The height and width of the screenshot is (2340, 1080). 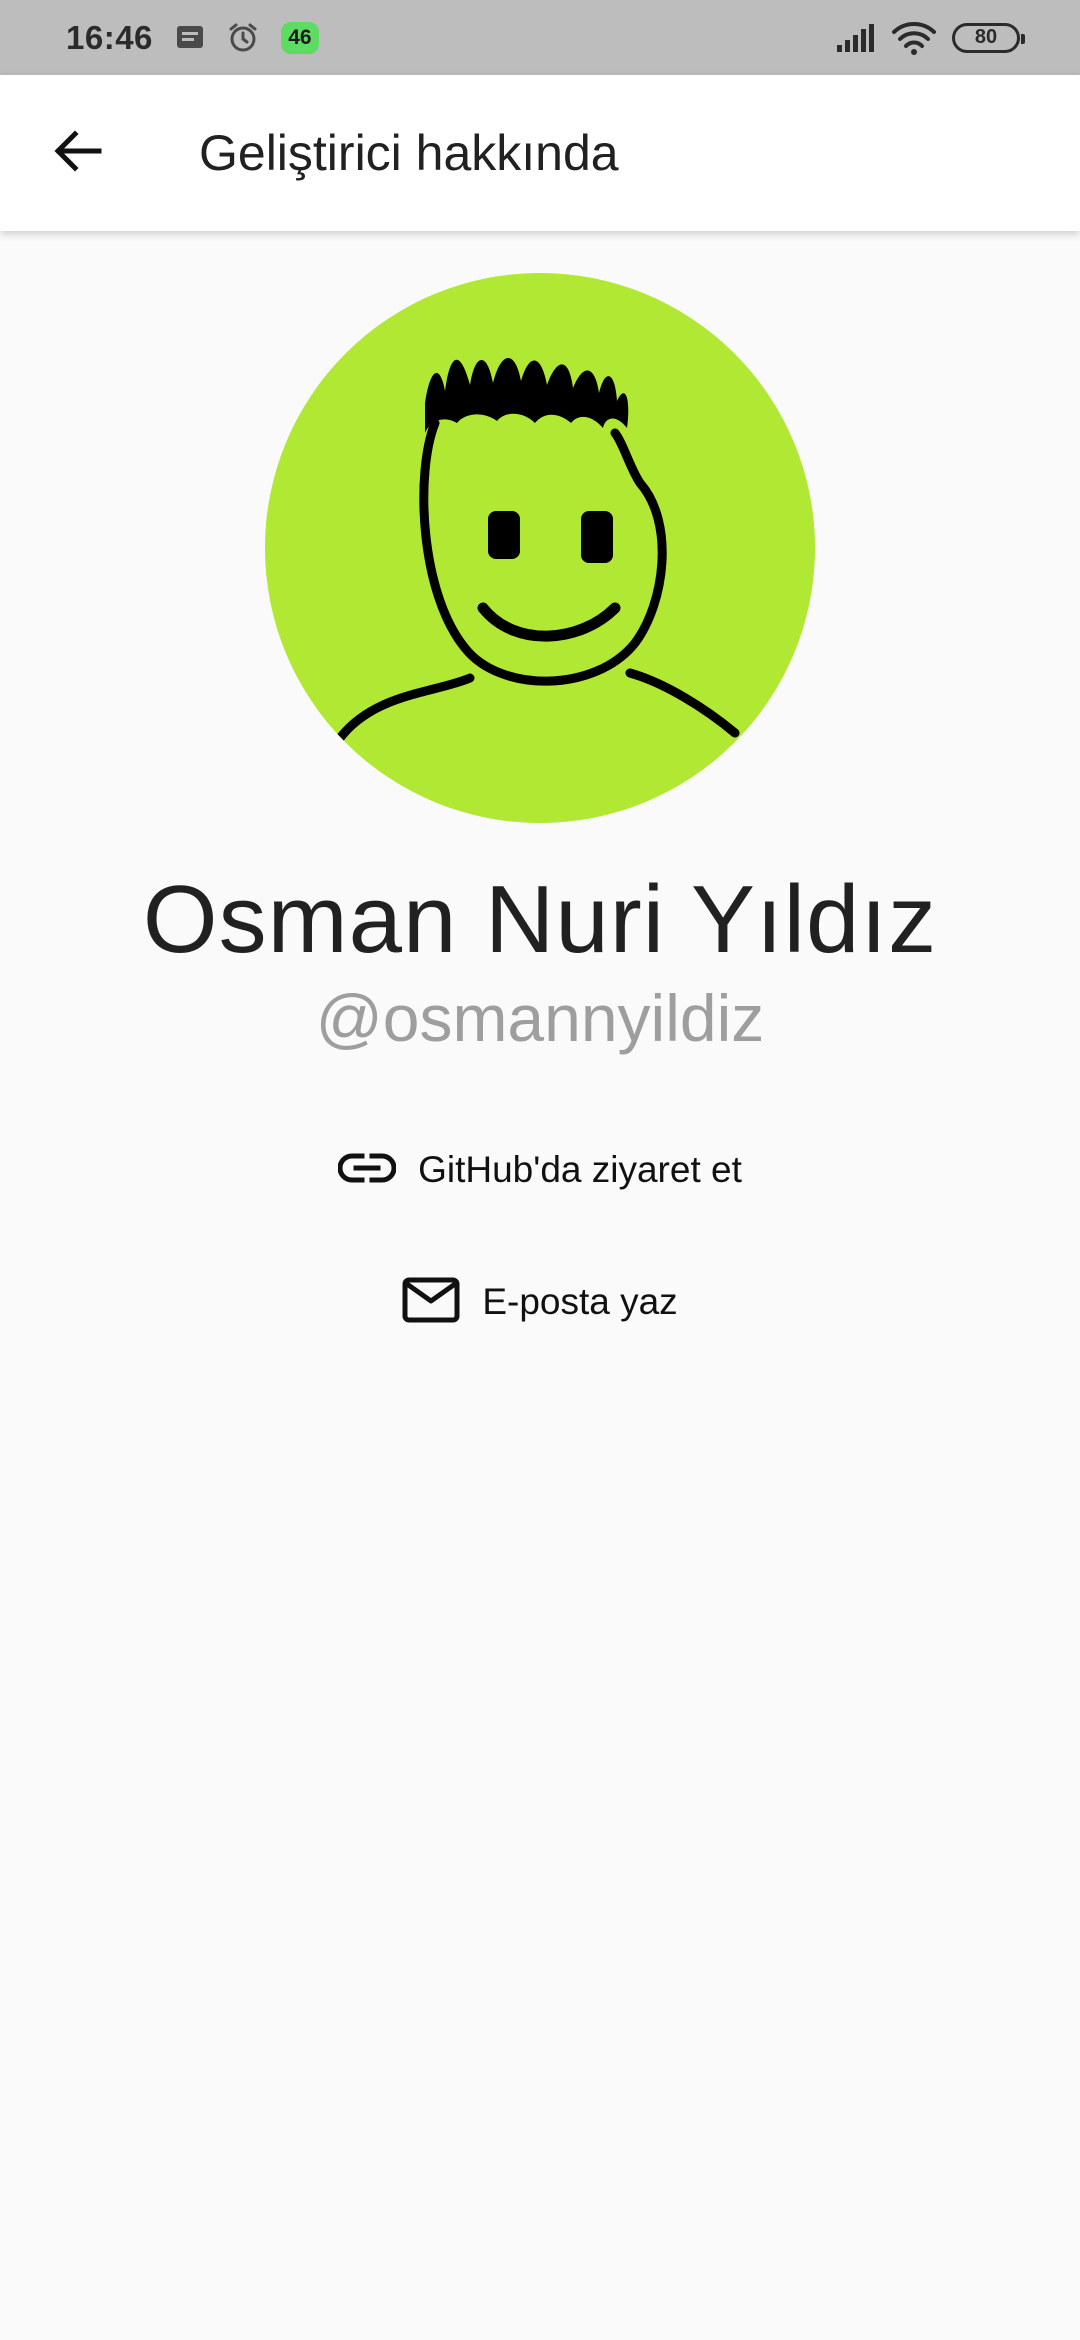 I want to click on profile-handle: @osmannyildiz, so click(x=540, y=1018).